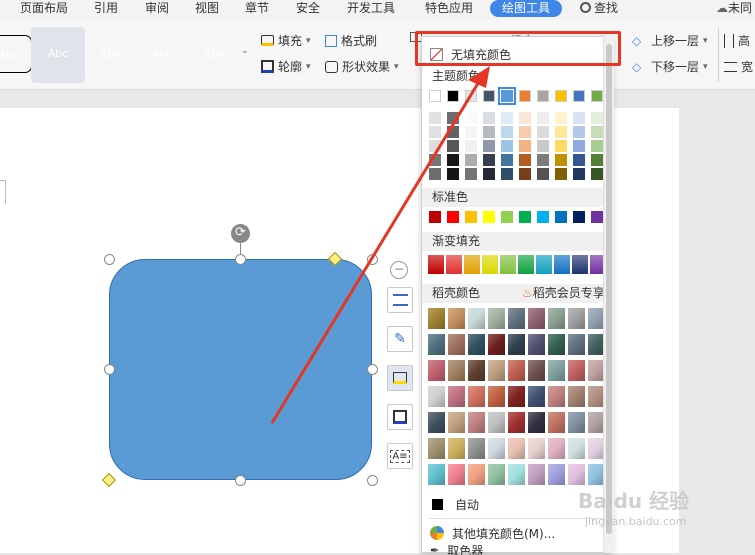 This screenshot has height=555, width=755. What do you see at coordinates (400, 417) in the screenshot?
I see `shape-outline-button` at bounding box center [400, 417].